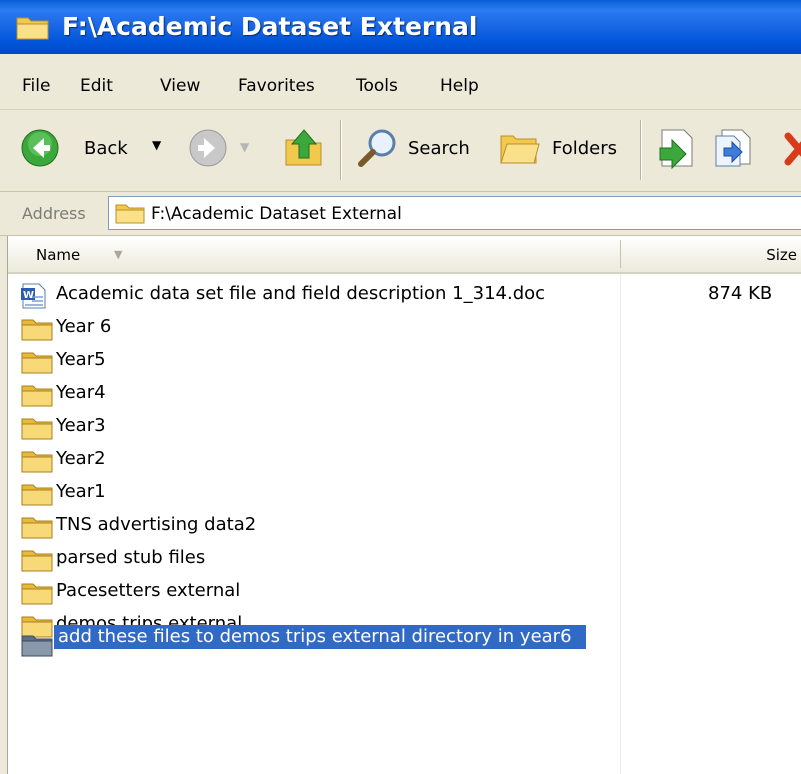 Image resolution: width=801 pixels, height=774 pixels. Describe the element at coordinates (81, 359) in the screenshot. I see `folder-name: Year5` at that location.